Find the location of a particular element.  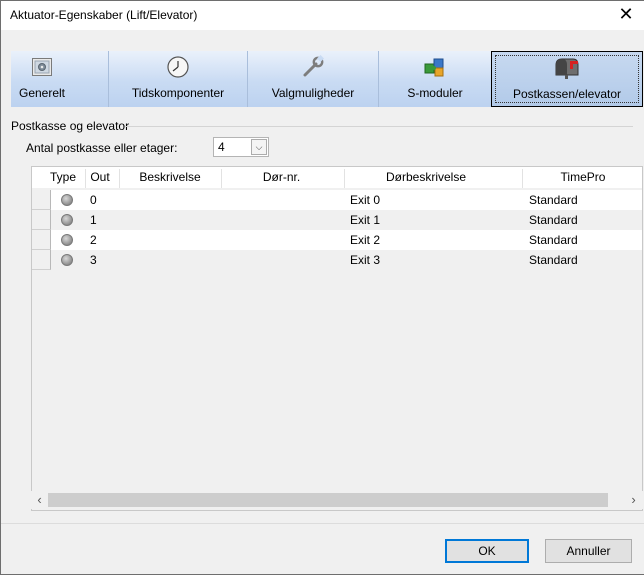

window-title: Aktuator-Egenskaber (Lift/Elevator) is located at coordinates (104, 15).